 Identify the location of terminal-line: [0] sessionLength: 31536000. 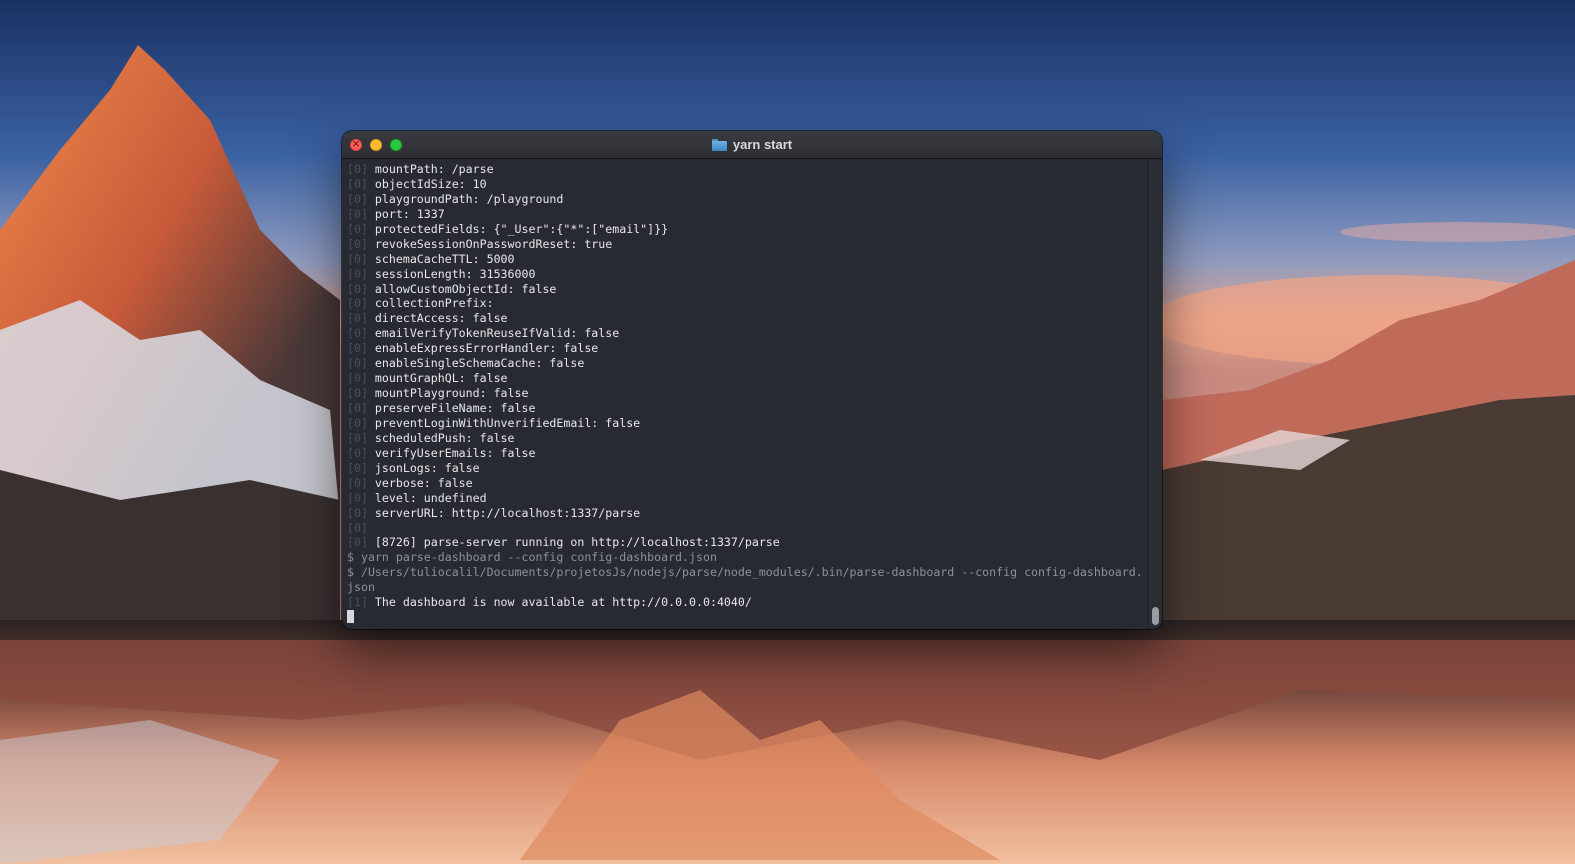
(747, 274).